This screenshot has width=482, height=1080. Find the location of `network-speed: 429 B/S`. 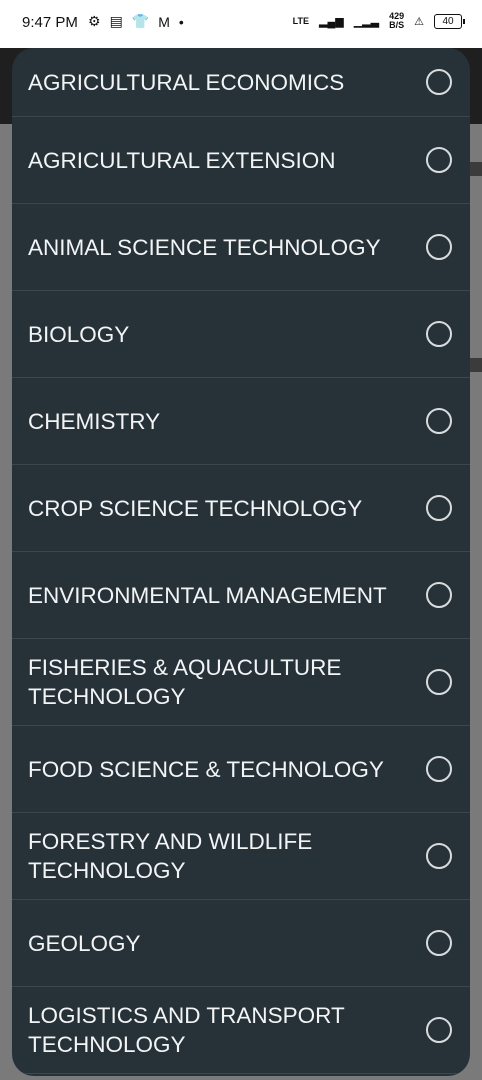

network-speed: 429 B/S is located at coordinates (396, 21).